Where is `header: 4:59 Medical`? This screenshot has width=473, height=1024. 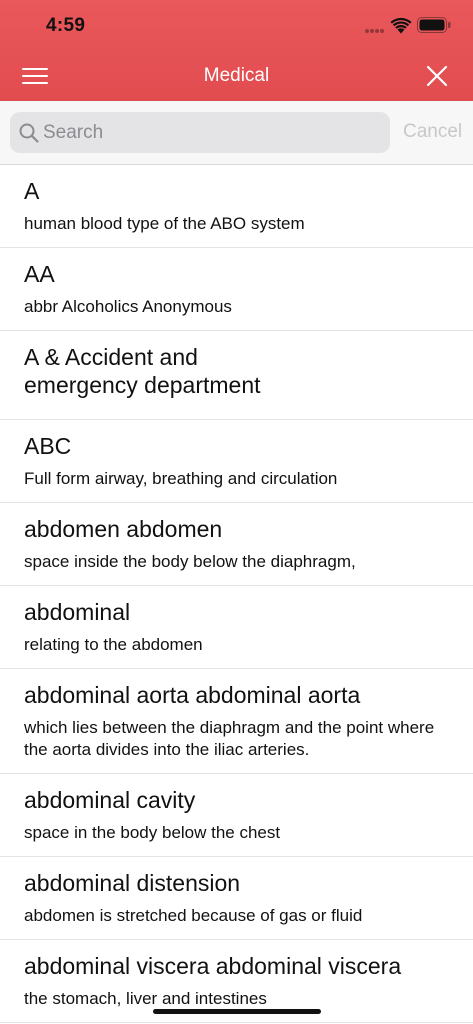
header: 4:59 Medical is located at coordinates (236, 50).